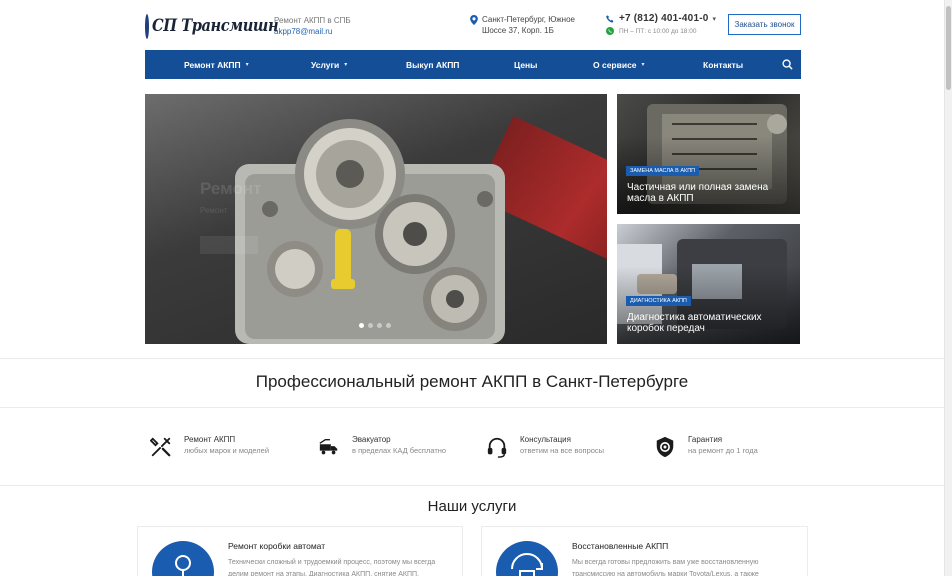 This screenshot has width=952, height=576. What do you see at coordinates (399, 450) in the screenshot?
I see `feature-subtitle: в пределах КАД бесплатно` at bounding box center [399, 450].